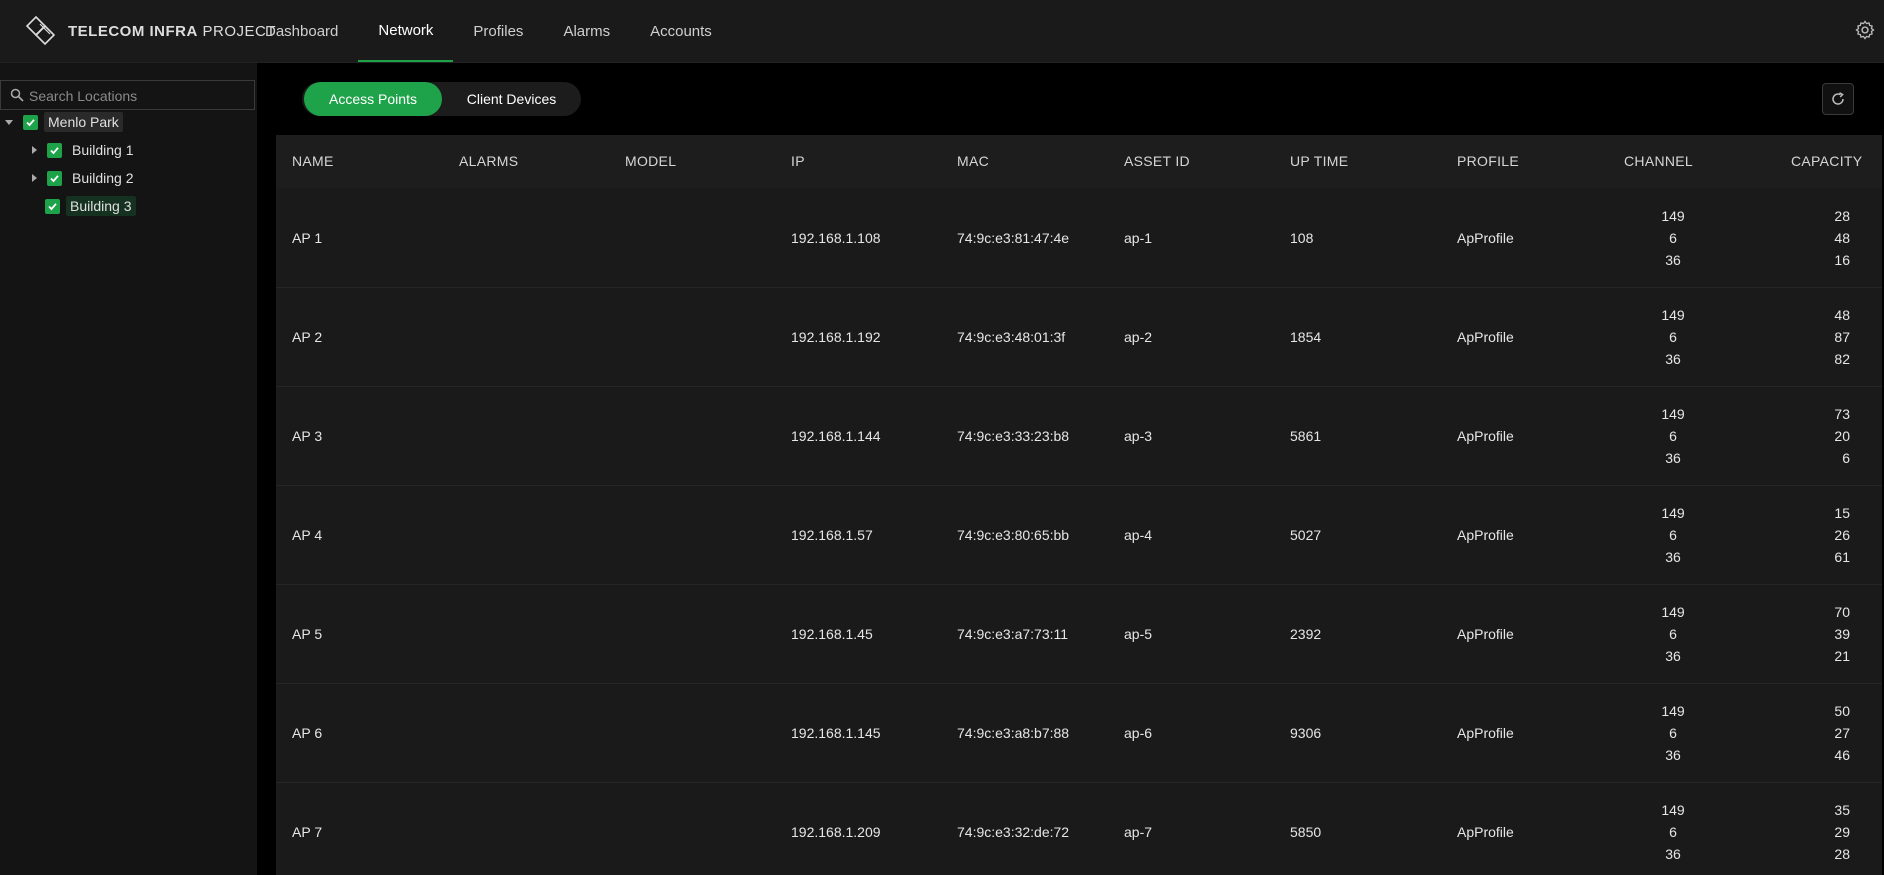 This screenshot has width=1884, height=875. I want to click on column-header-profile: PROFILE, so click(1488, 161).